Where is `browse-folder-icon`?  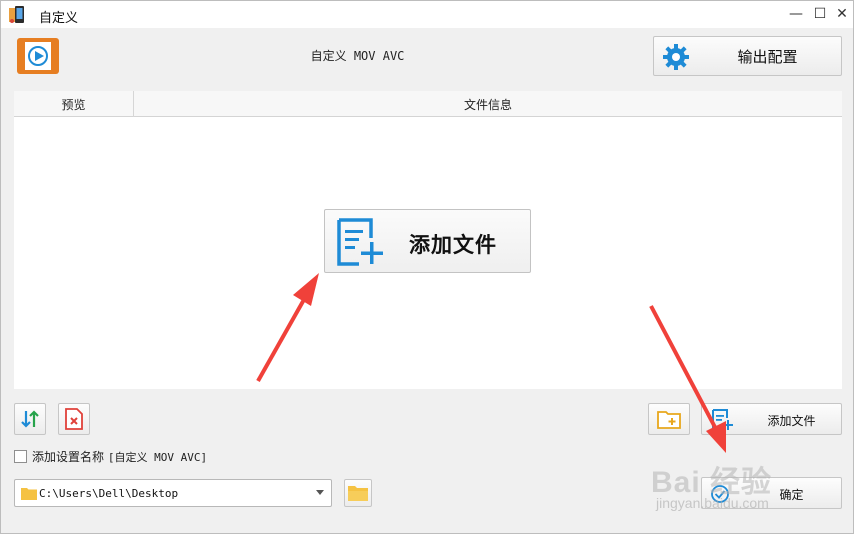 browse-folder-icon is located at coordinates (358, 493).